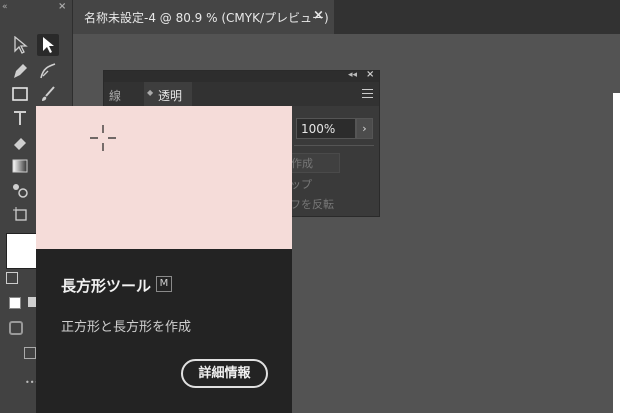 The width and height of the screenshot is (620, 413). I want to click on document-tab: 名称未設定-4 @ 80.9 % (CMYK/プレビュー) ×, so click(203, 17).